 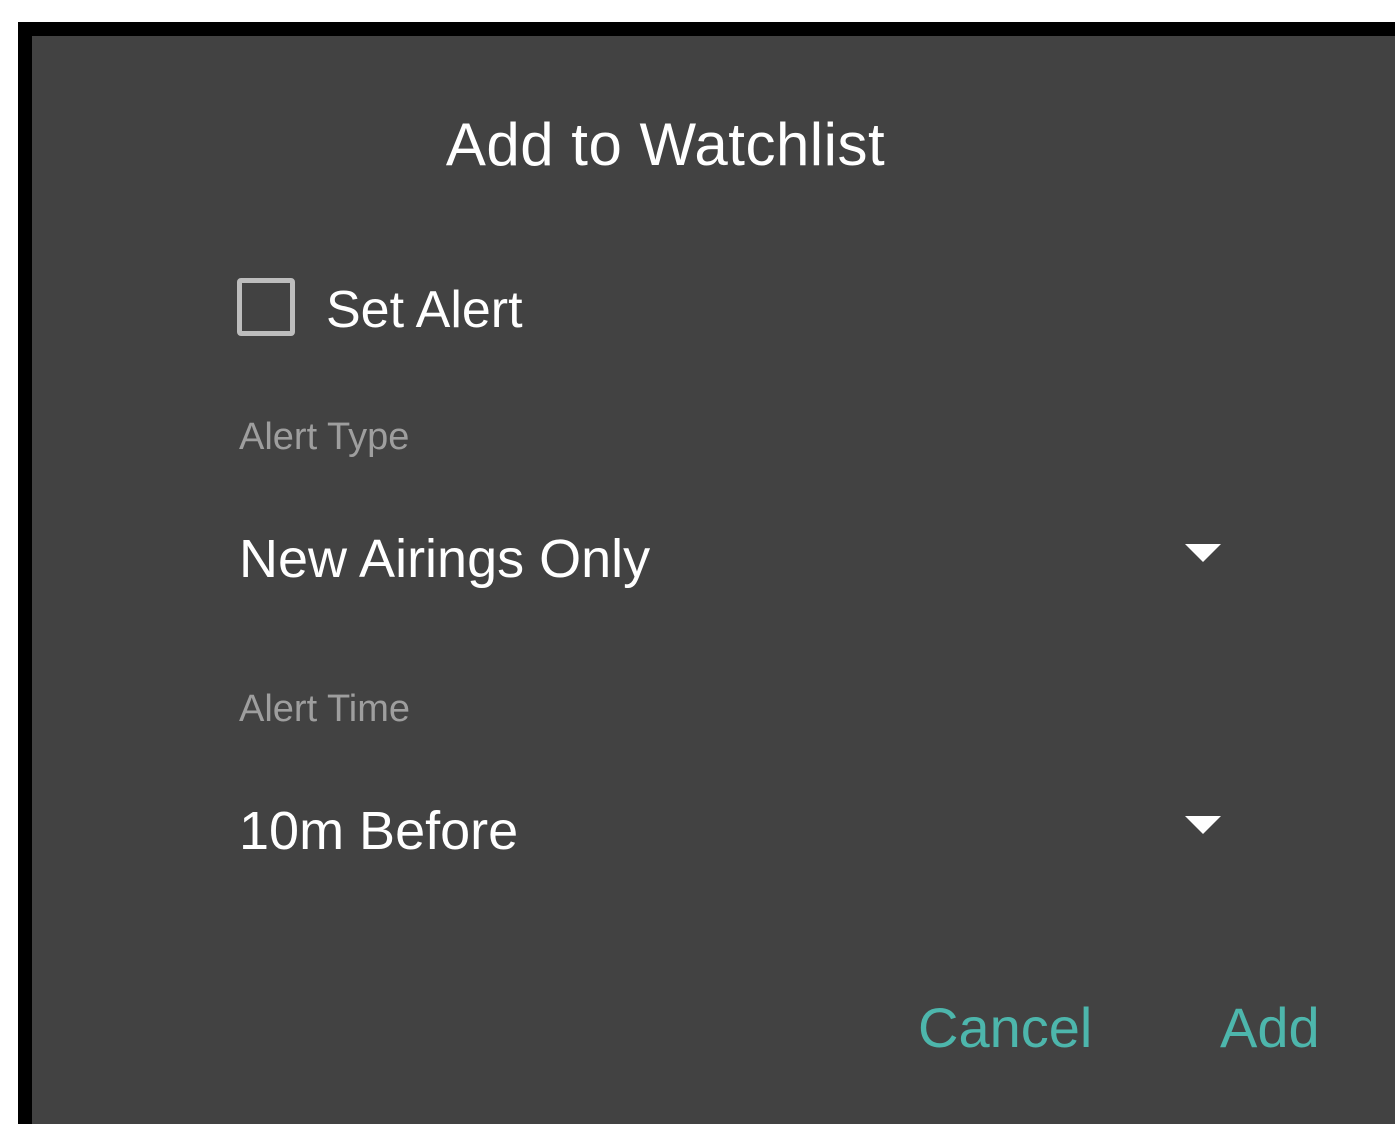 What do you see at coordinates (1270, 1027) in the screenshot?
I see `add-button: Add` at bounding box center [1270, 1027].